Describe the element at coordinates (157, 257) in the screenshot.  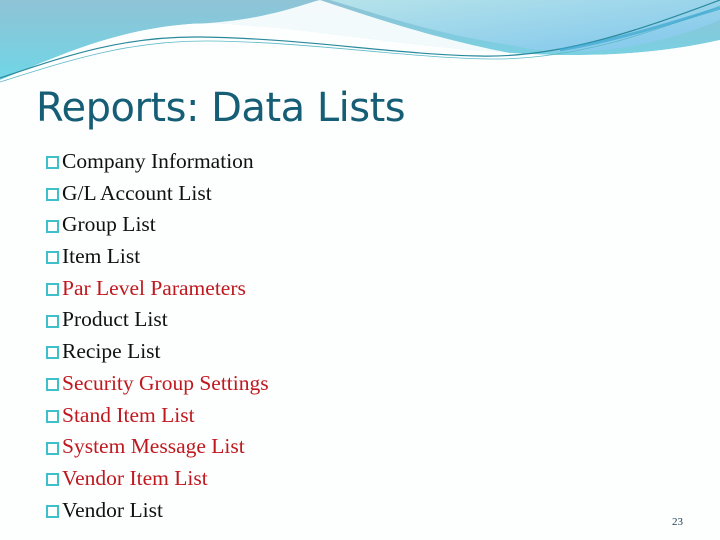
I see `list-item: Item List` at that location.